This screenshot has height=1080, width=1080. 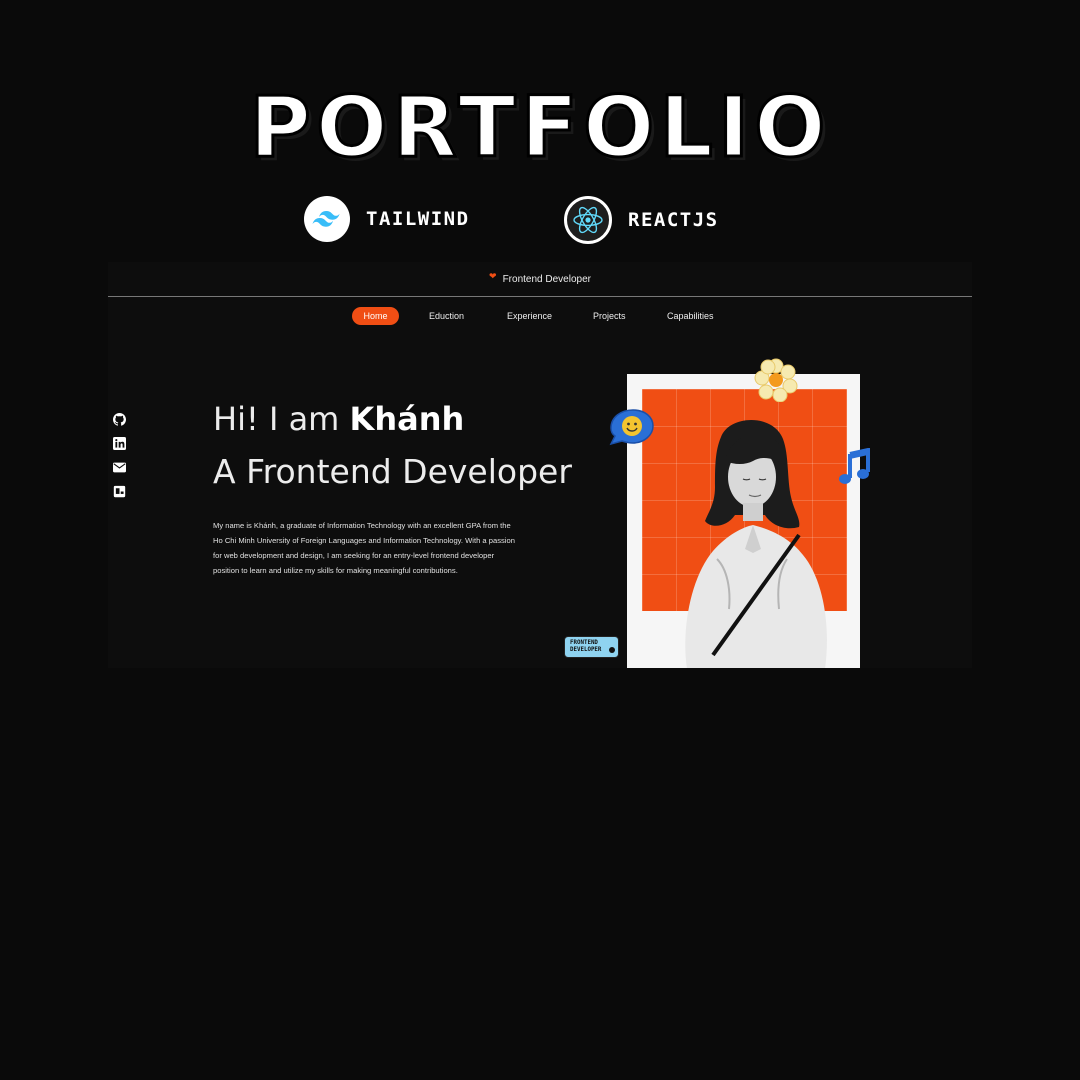 I want to click on resume-icon, so click(x=119, y=491).